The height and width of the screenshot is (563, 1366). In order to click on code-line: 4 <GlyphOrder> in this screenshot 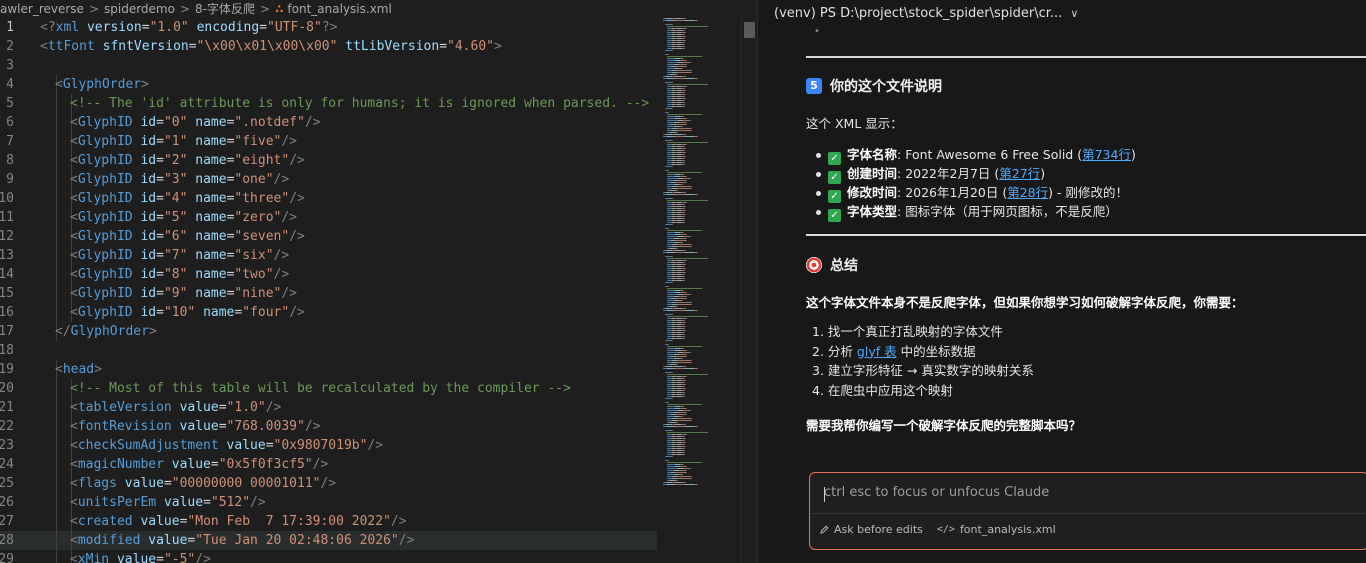, I will do `click(328, 84)`.